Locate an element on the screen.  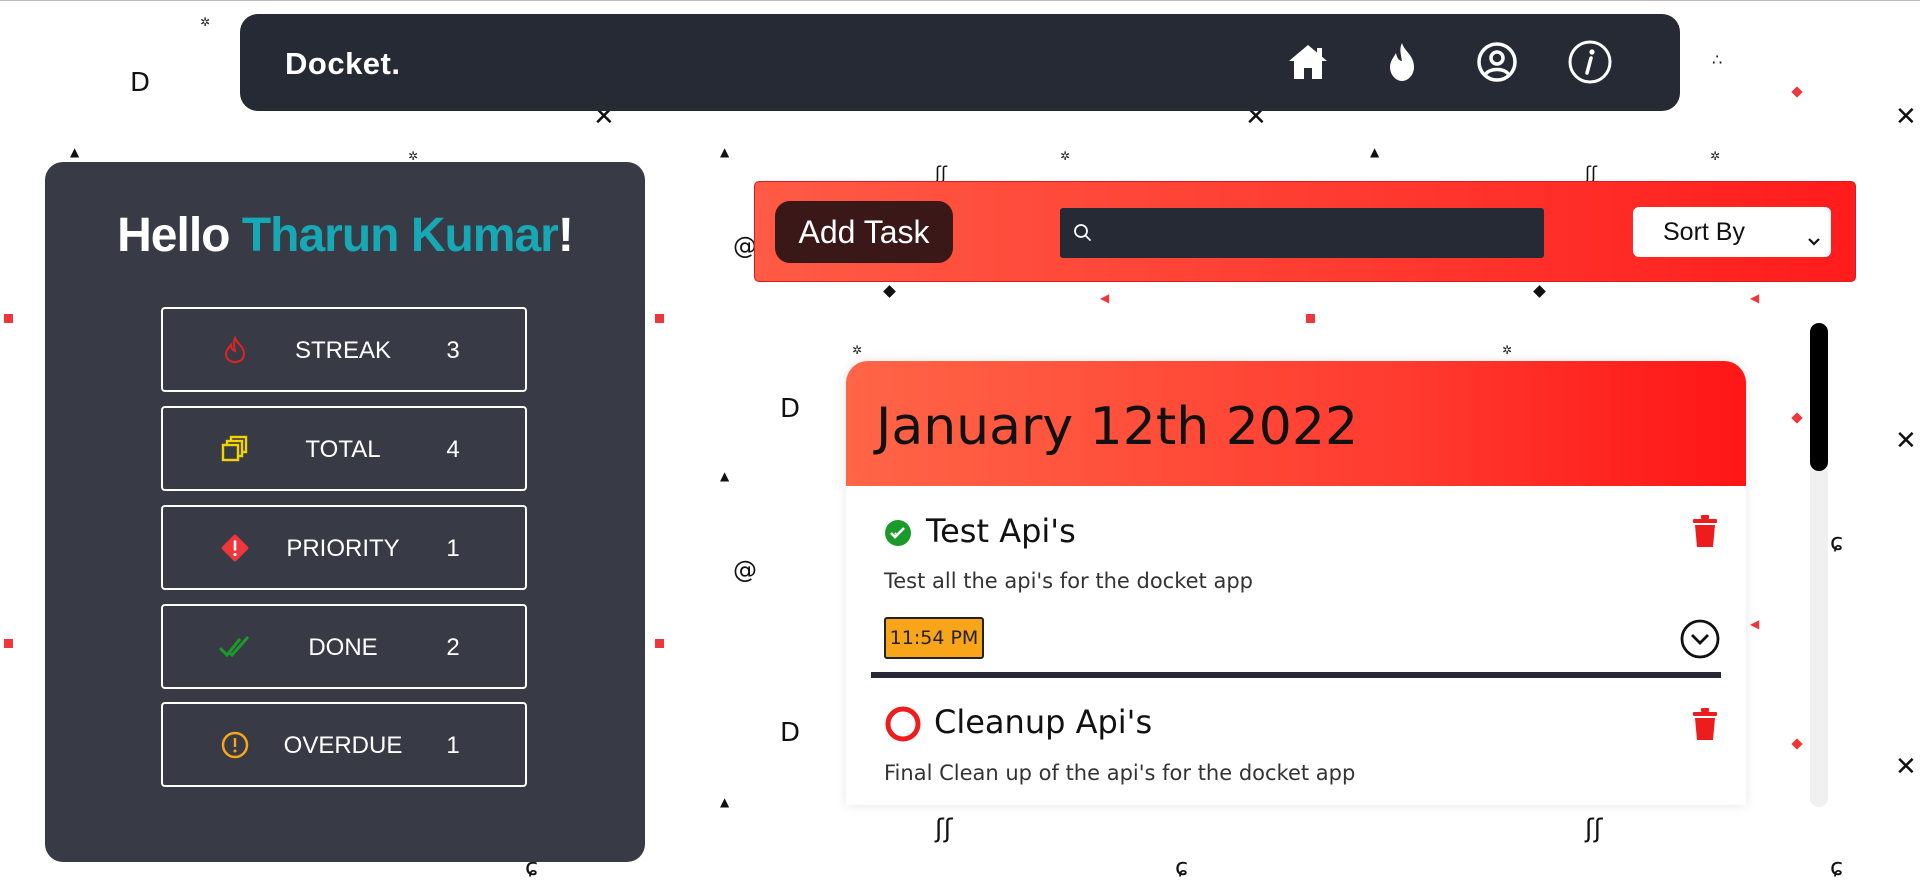
stat-label: DONE is located at coordinates (343, 647).